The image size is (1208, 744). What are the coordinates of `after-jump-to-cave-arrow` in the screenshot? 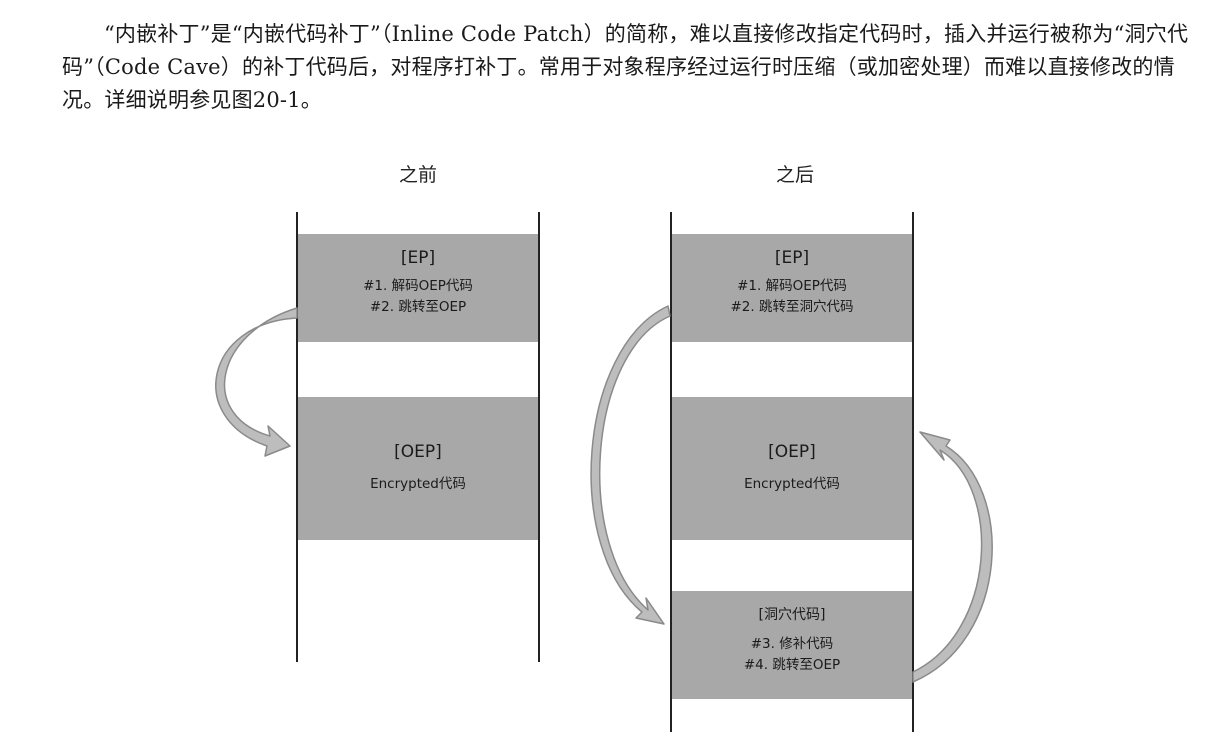 It's located at (630, 465).